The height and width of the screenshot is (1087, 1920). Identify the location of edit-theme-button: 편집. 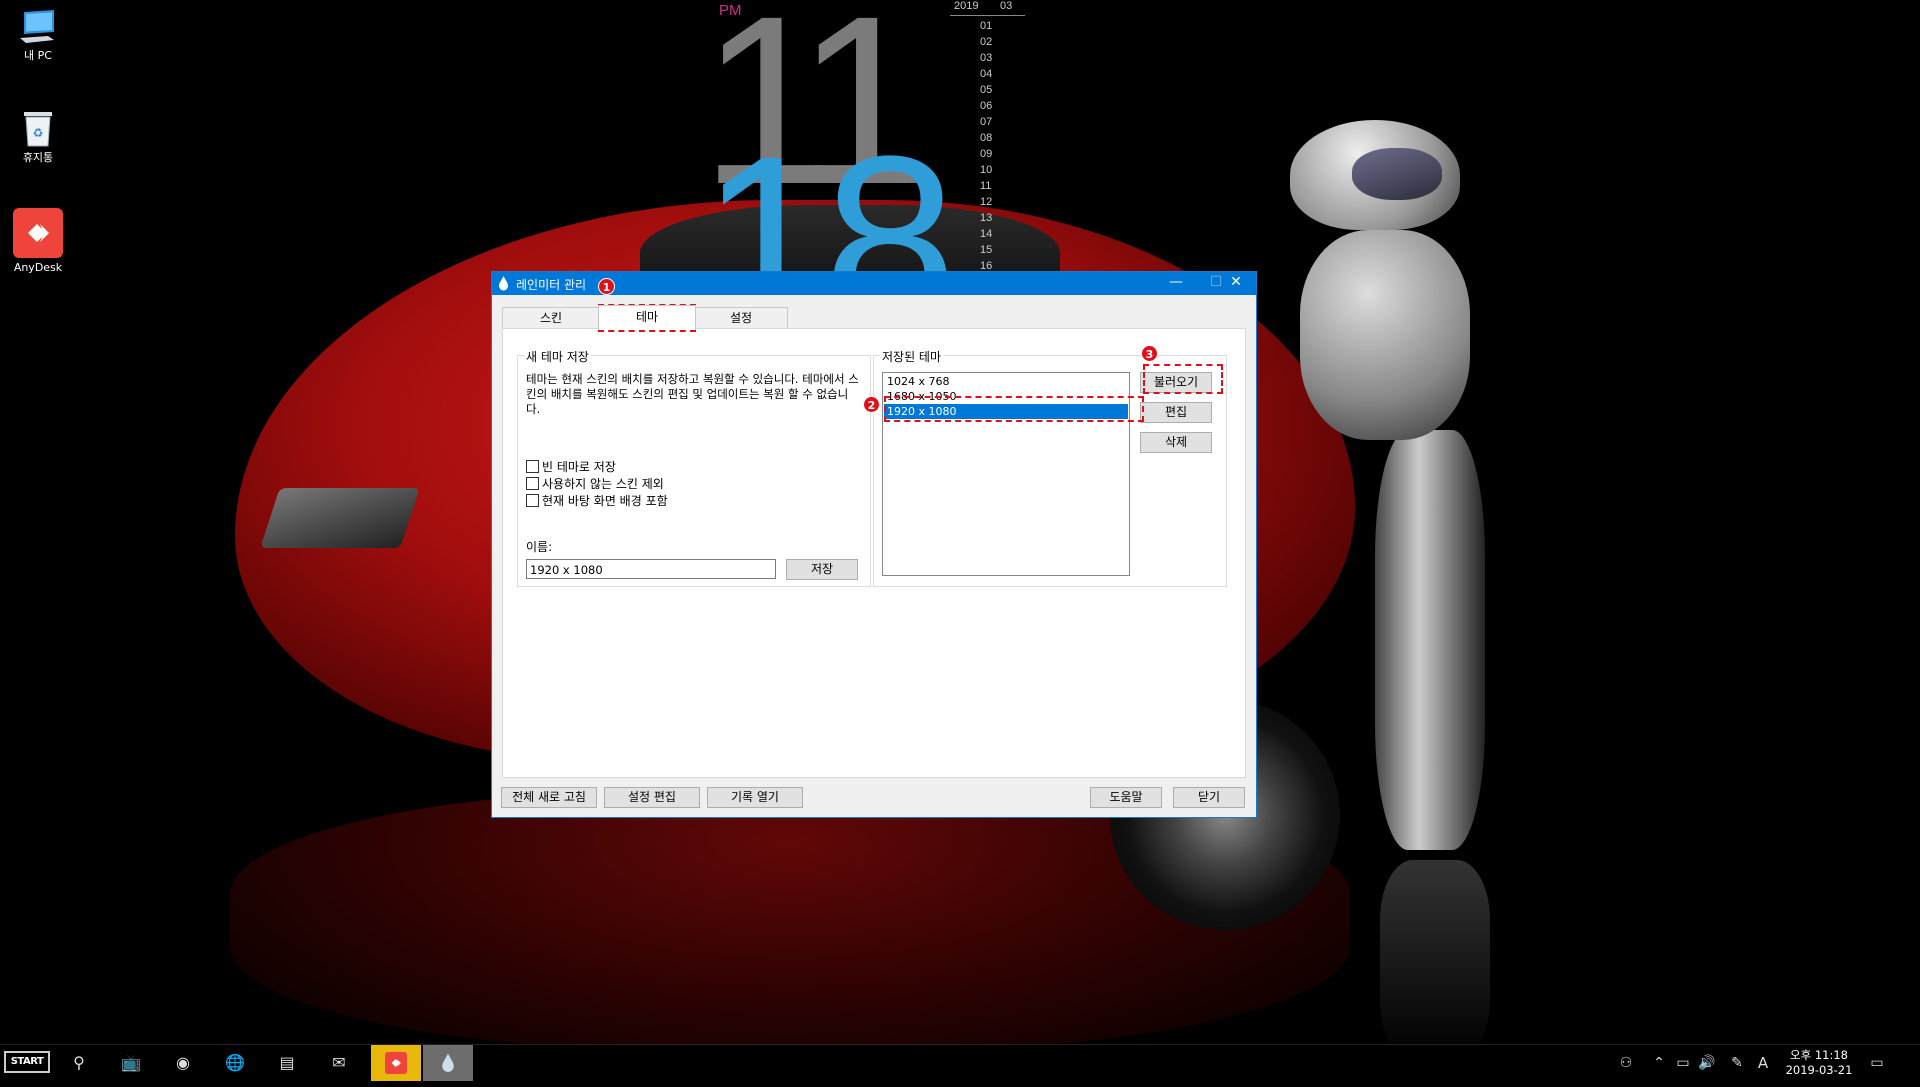
(1176, 412).